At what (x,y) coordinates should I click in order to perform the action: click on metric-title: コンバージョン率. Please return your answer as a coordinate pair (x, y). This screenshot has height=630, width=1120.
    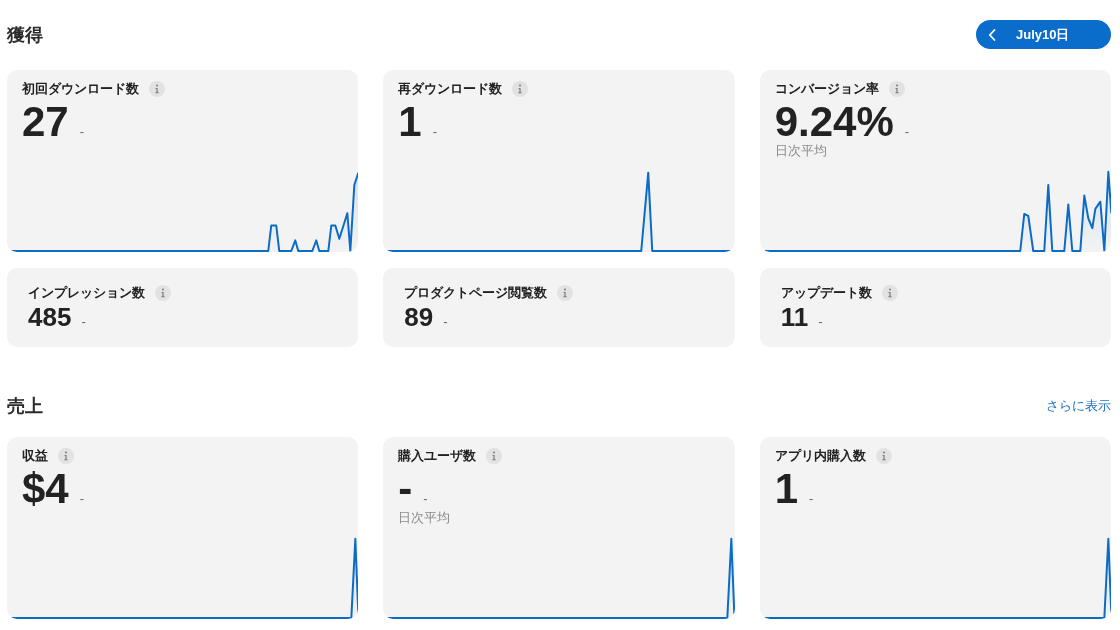
    Looking at the image, I should click on (826, 89).